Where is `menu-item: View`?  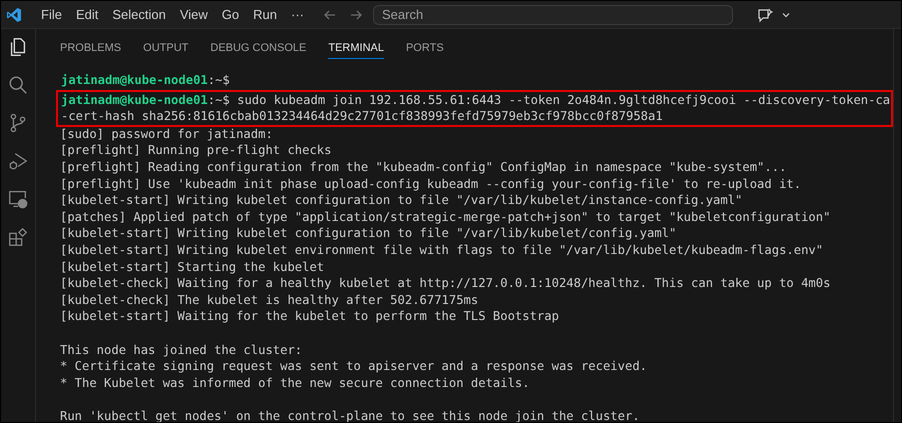 menu-item: View is located at coordinates (193, 14).